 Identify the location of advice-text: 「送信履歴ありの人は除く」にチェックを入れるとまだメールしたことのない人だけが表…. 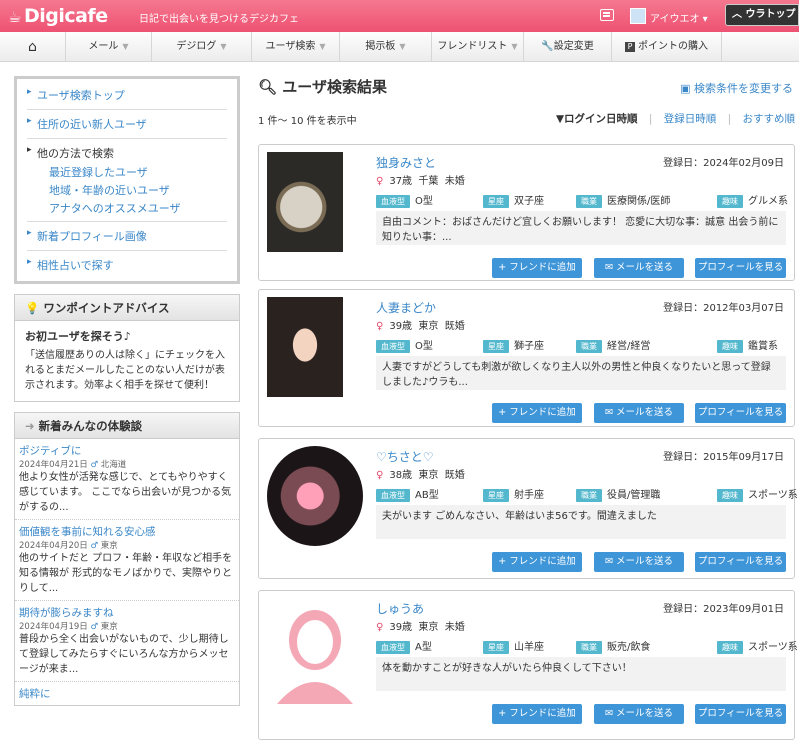
(125, 370).